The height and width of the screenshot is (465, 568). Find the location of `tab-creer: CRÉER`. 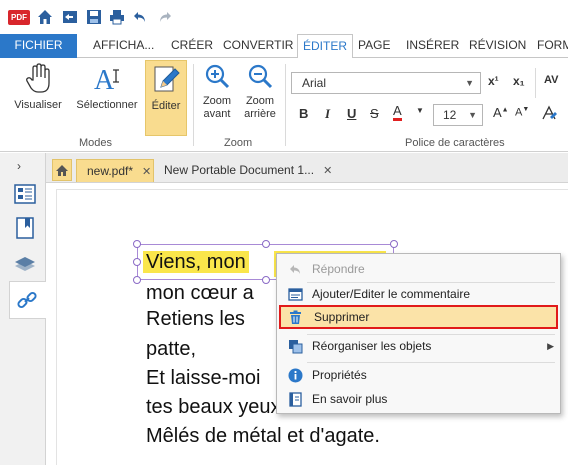

tab-creer: CRÉER is located at coordinates (192, 46).